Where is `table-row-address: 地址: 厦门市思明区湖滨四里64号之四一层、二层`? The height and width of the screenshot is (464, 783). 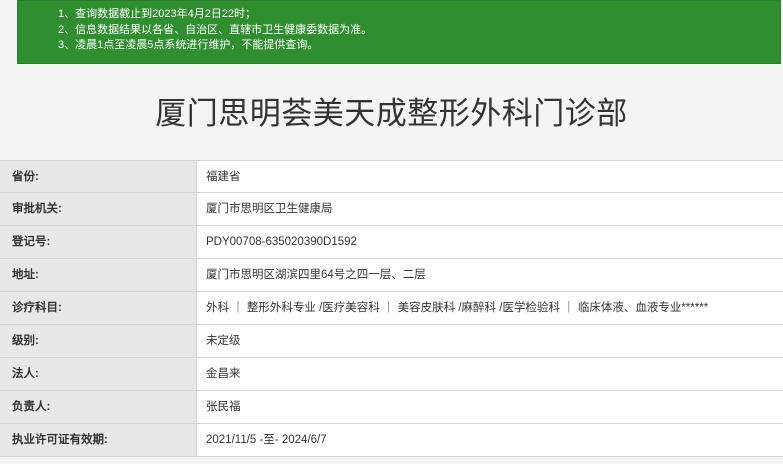 table-row-address: 地址: 厦门市思明区湖滨四里64号之四一层、二层 is located at coordinates (391, 275).